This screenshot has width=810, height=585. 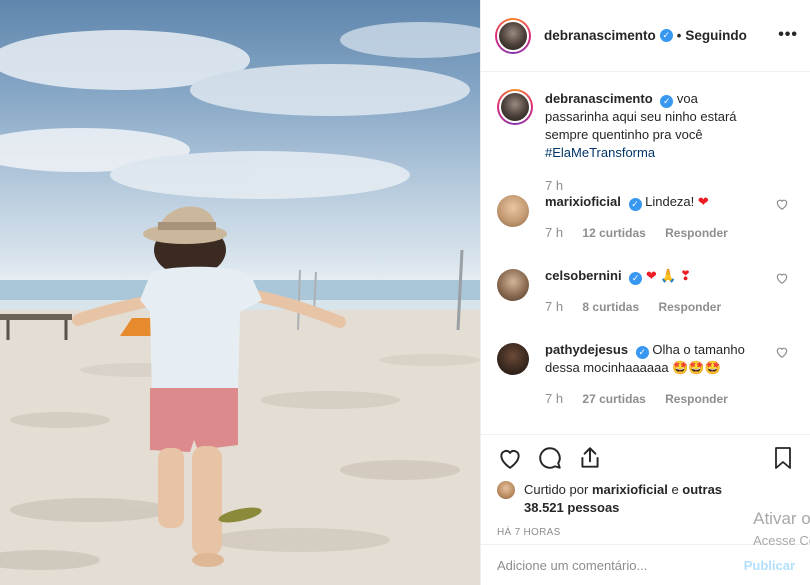 What do you see at coordinates (613, 233) in the screenshot?
I see `comment-likes-count: 12 curtidas` at bounding box center [613, 233].